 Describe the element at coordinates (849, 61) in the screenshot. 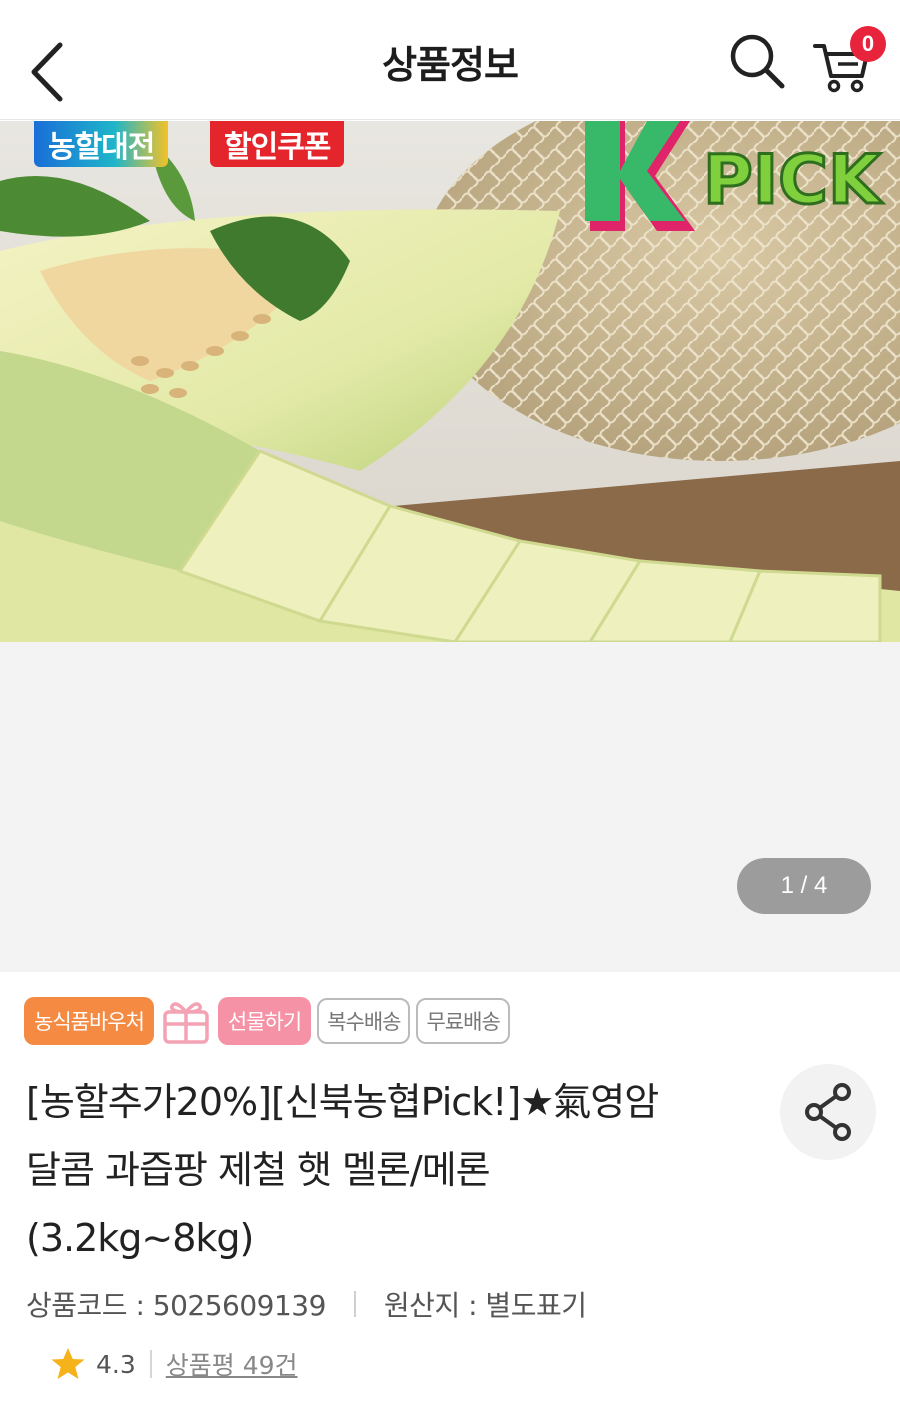

I see `cart-button: 0` at that location.